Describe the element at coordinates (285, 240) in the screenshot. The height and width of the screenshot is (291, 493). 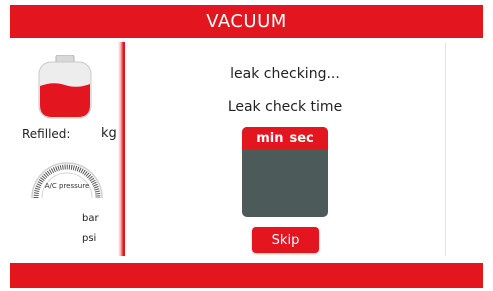
I see `skip-button: Skip` at that location.